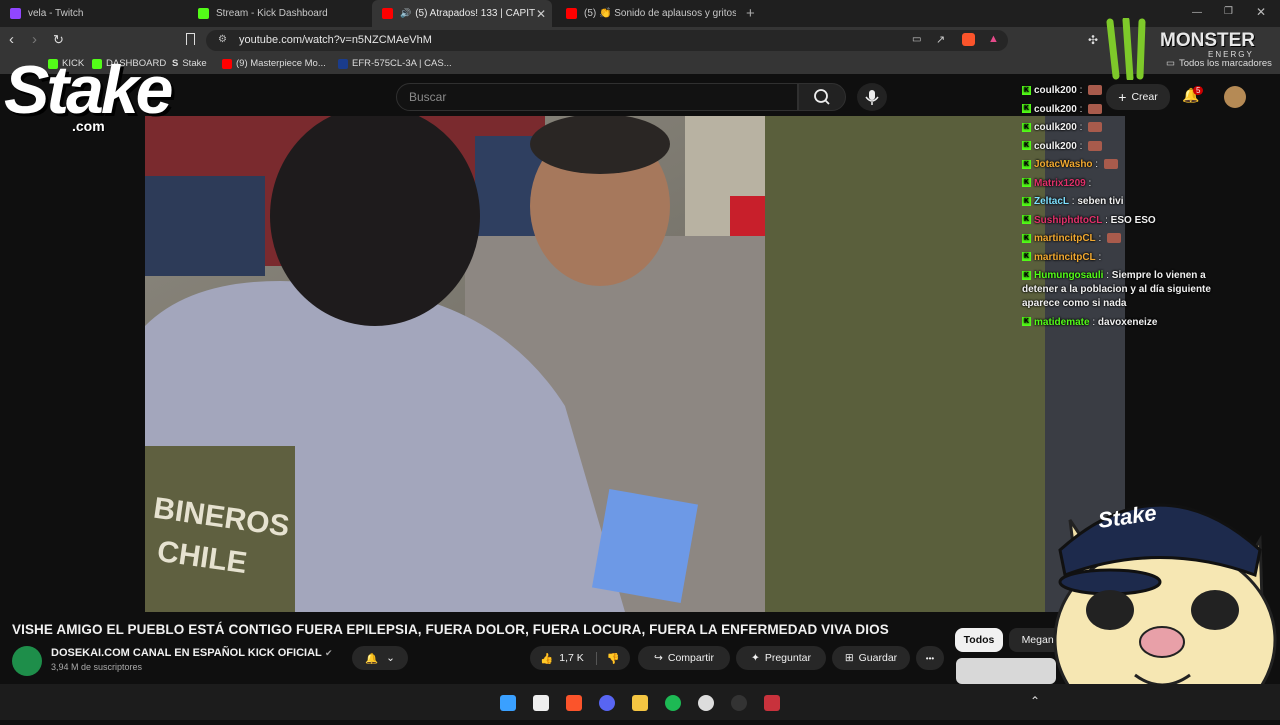 The width and height of the screenshot is (1280, 725). I want to click on brave-rewards-icon: ▲, so click(993, 39).